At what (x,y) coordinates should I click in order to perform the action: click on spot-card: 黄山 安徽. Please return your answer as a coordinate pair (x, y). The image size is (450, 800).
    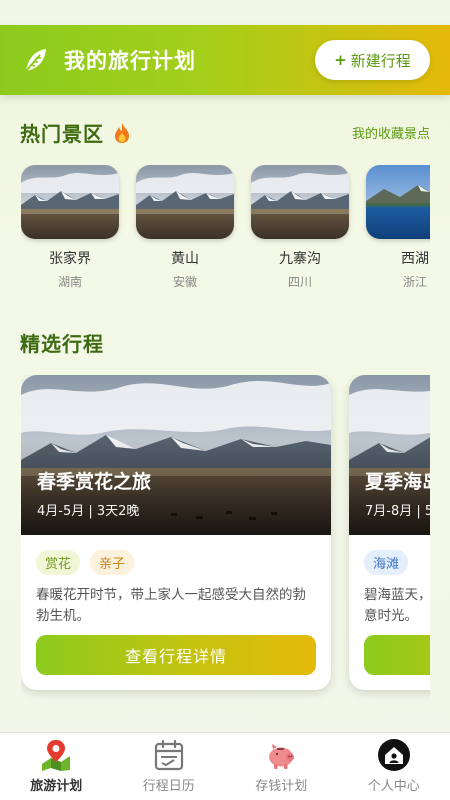
    Looking at the image, I should click on (185, 227).